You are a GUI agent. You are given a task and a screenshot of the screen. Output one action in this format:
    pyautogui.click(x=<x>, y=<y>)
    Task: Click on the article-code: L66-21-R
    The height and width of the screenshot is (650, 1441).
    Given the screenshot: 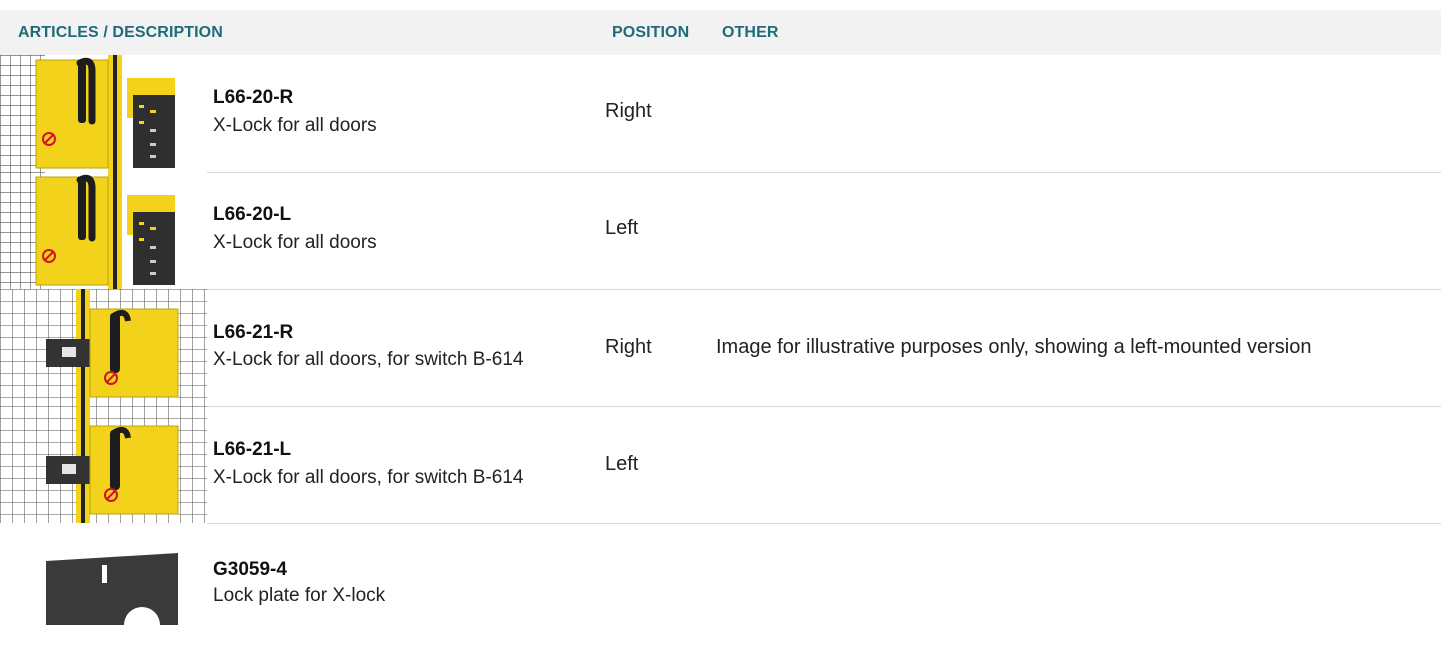 What is the action you would take?
    pyautogui.click(x=253, y=332)
    